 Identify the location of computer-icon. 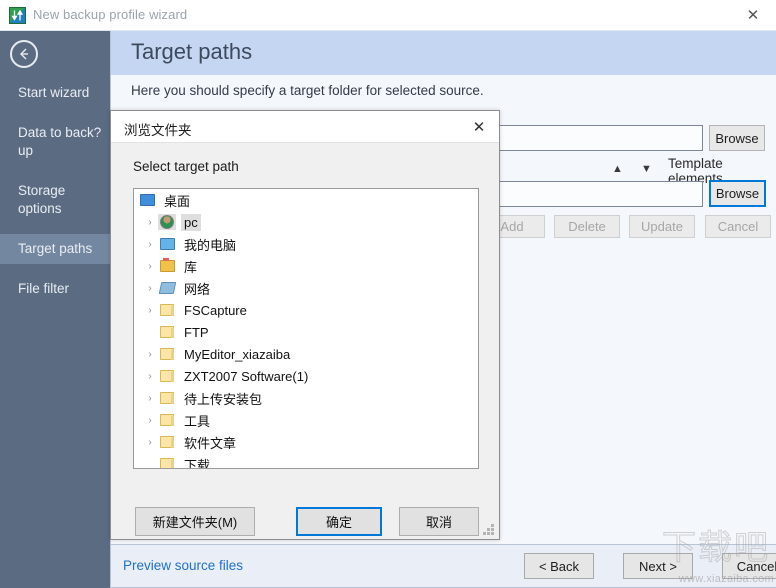
(167, 244).